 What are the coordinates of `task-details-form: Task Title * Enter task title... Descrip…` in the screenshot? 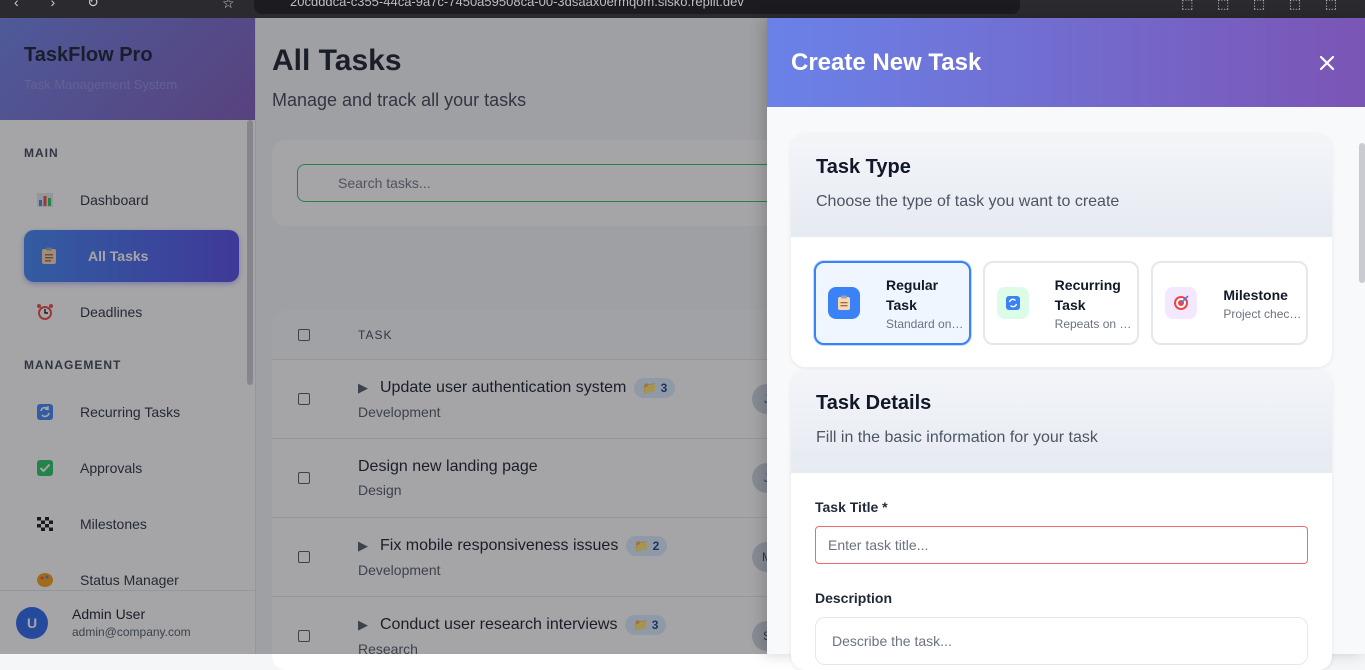 It's located at (1061, 571).